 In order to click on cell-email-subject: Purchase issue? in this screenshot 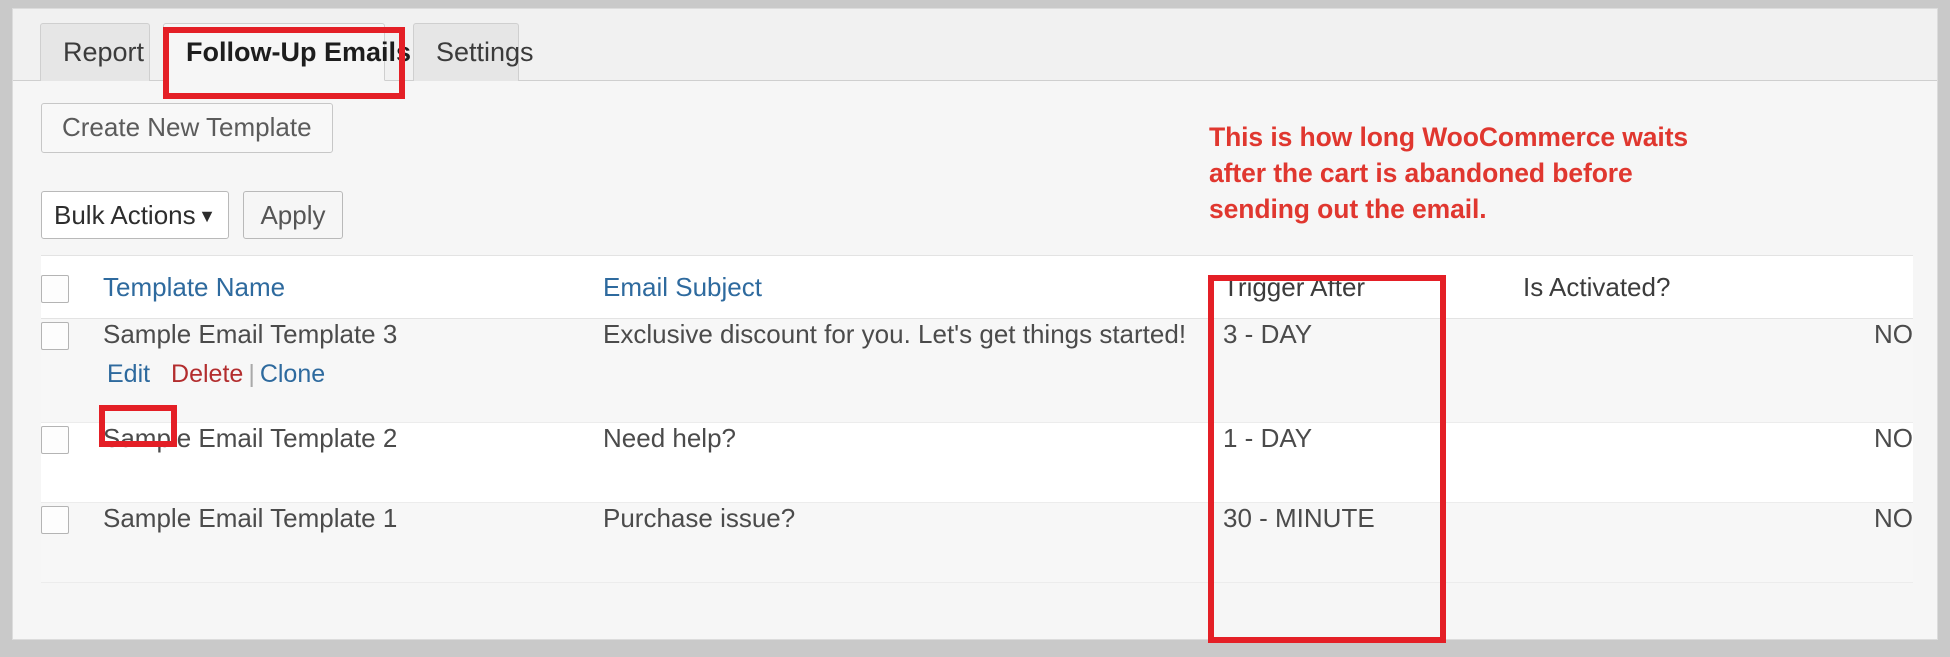, I will do `click(913, 542)`.